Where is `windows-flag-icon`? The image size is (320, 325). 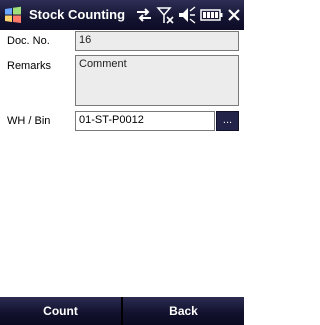
windows-flag-icon is located at coordinates (13, 15).